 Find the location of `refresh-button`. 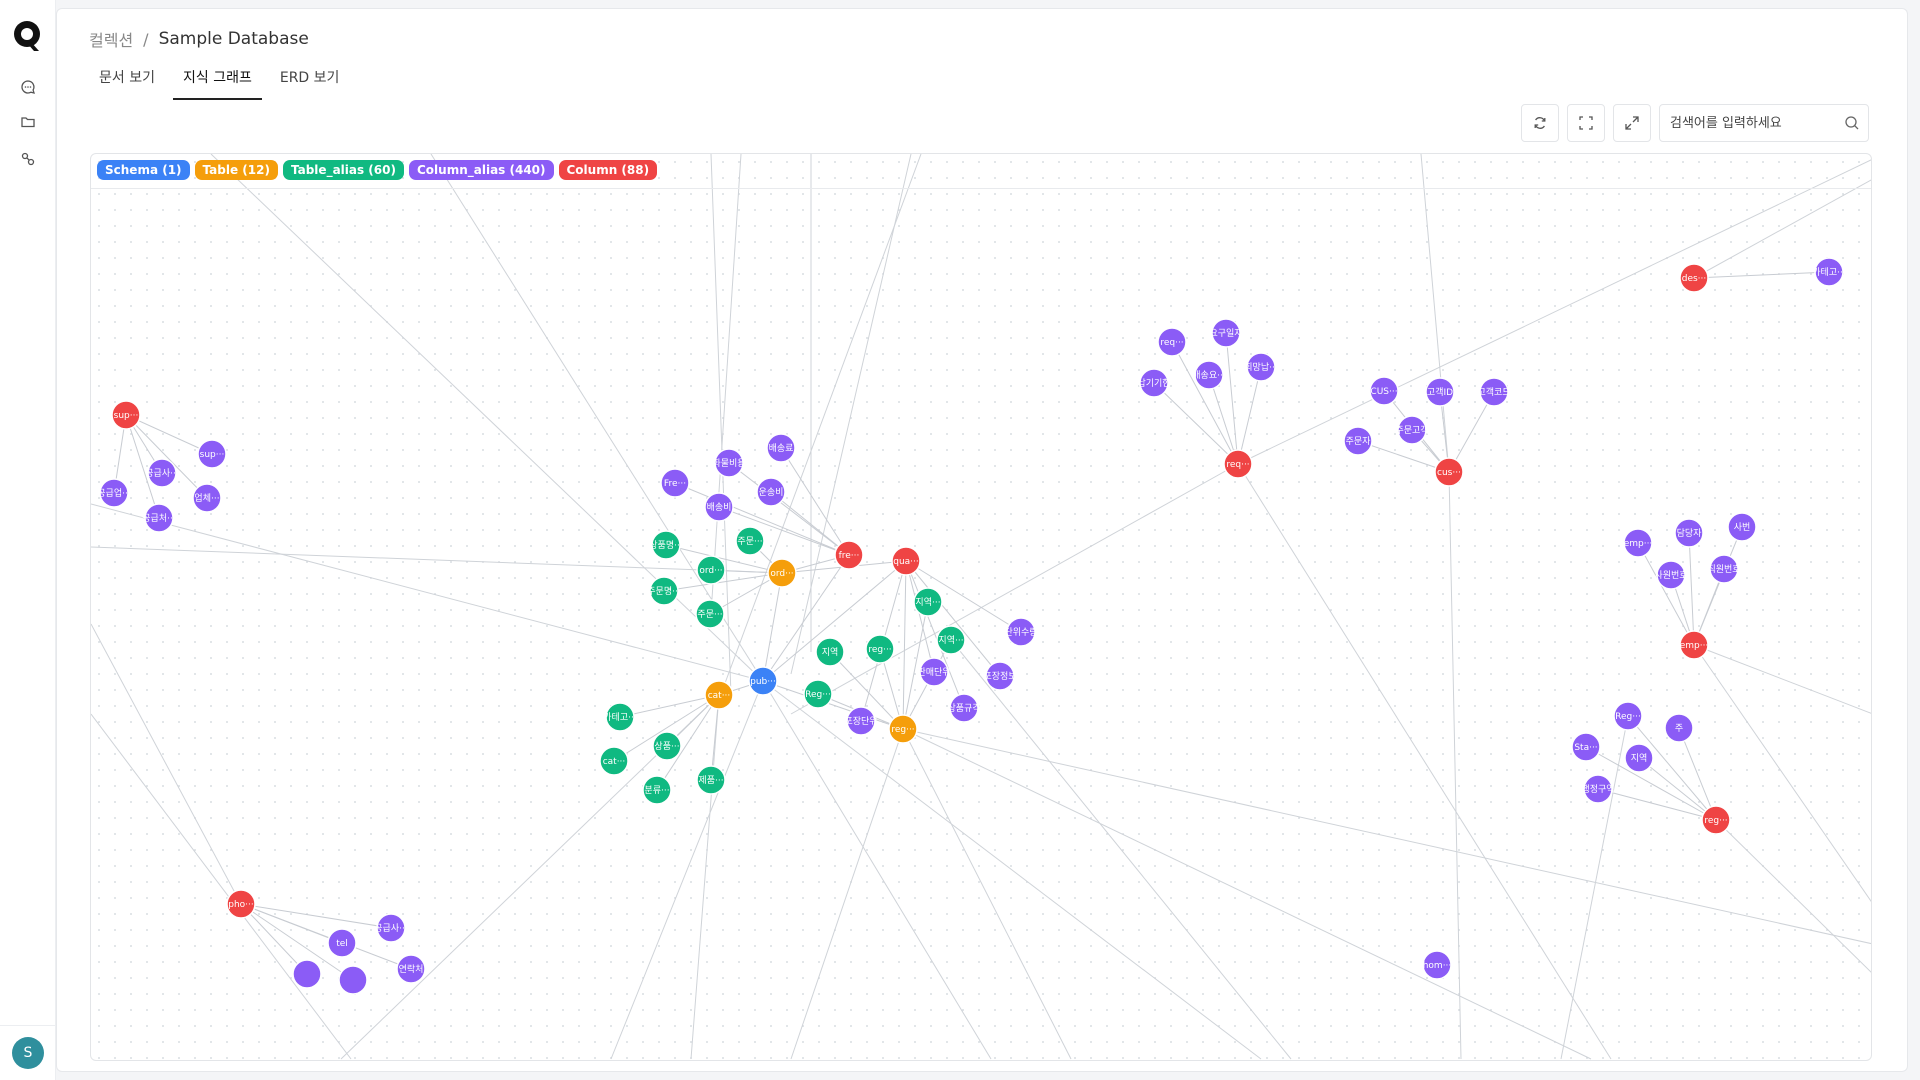

refresh-button is located at coordinates (1540, 123).